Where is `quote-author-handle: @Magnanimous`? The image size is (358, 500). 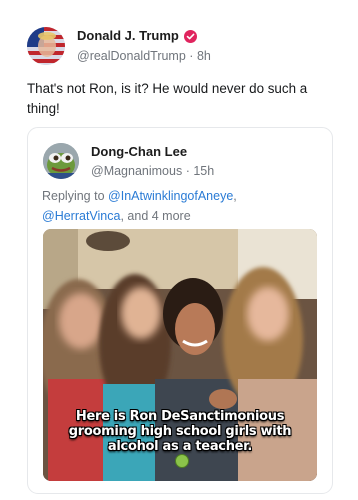 quote-author-handle: @Magnanimous is located at coordinates (136, 171).